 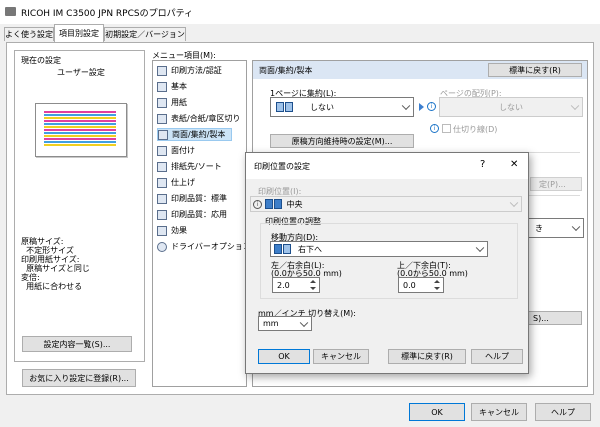 What do you see at coordinates (162, 70) in the screenshot?
I see `print-method-icon` at bounding box center [162, 70].